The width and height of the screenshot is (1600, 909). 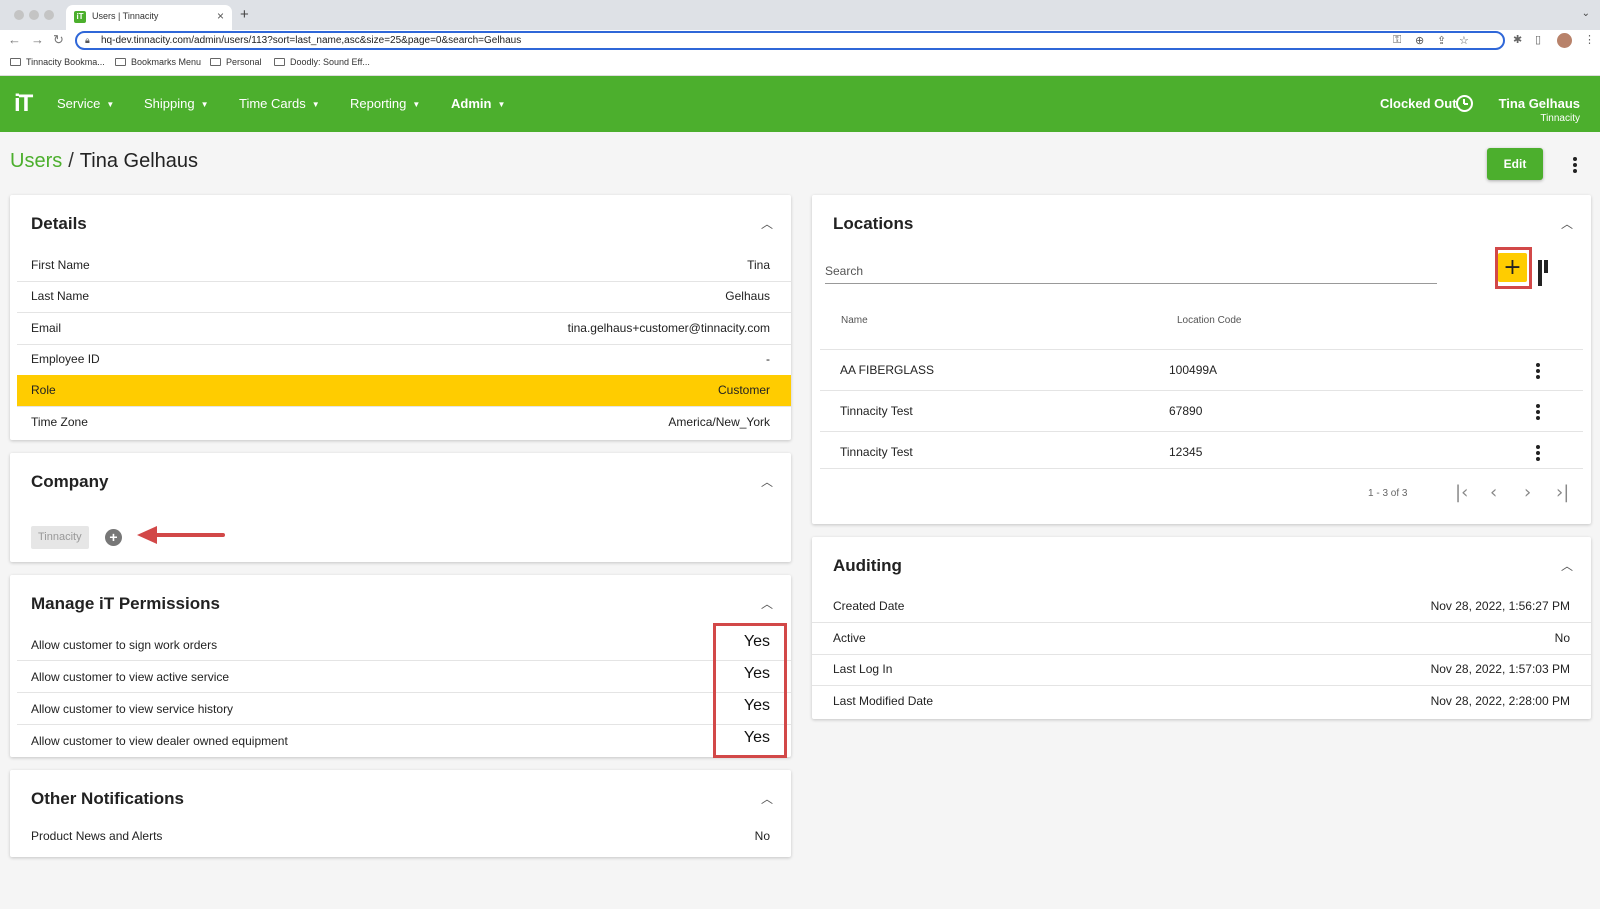 What do you see at coordinates (1419, 40) in the screenshot?
I see `zoom-icon: ⊕` at bounding box center [1419, 40].